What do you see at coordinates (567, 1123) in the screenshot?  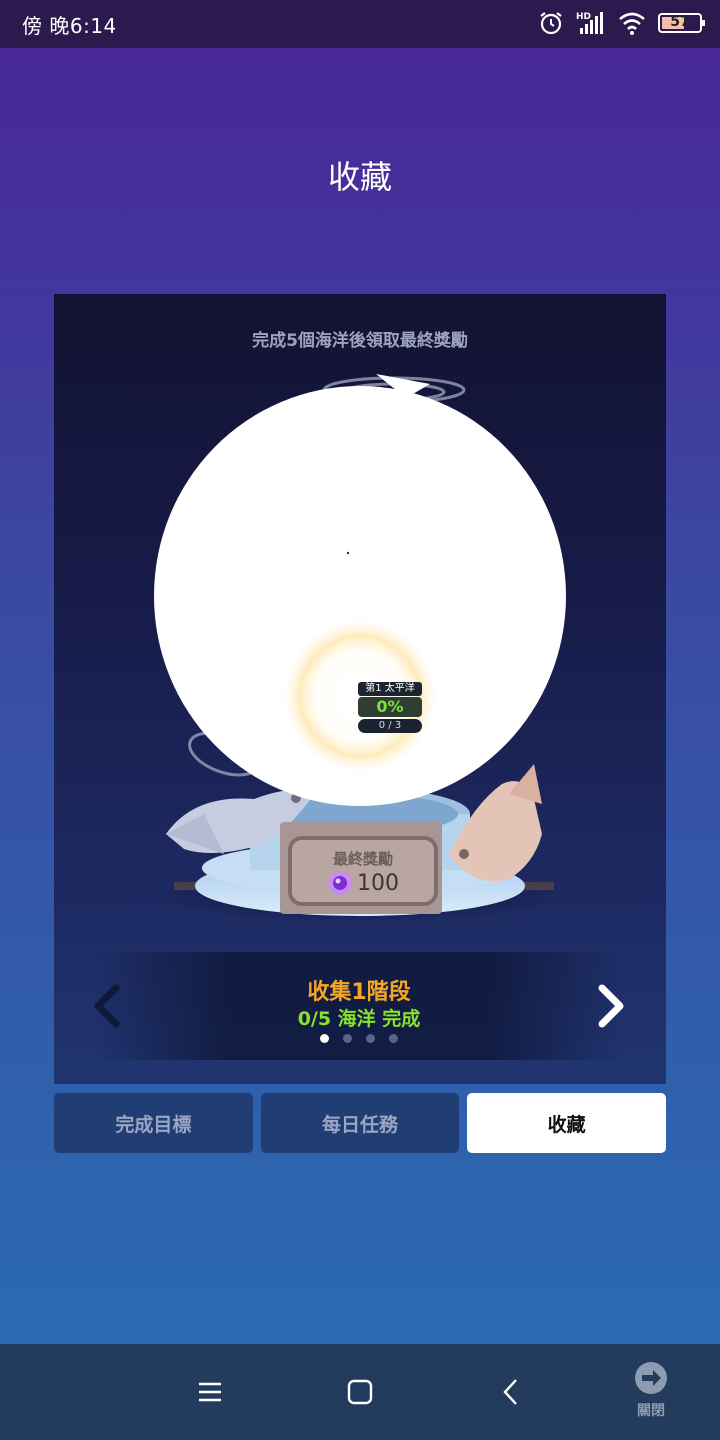 I see `tab-collection: 收藏` at bounding box center [567, 1123].